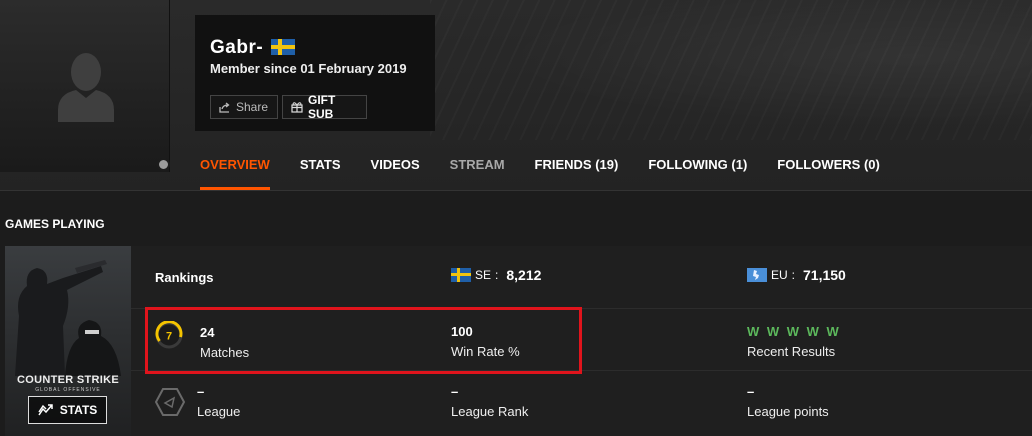  Describe the element at coordinates (697, 165) in the screenshot. I see `tab-following: FOLLOWING (1)` at that location.